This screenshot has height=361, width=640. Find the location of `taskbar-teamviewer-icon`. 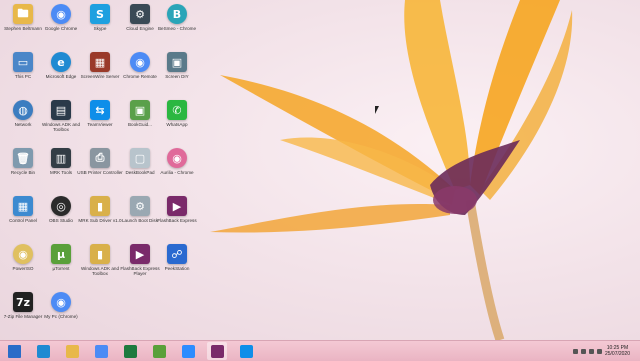

taskbar-teamviewer-icon is located at coordinates (246, 351).